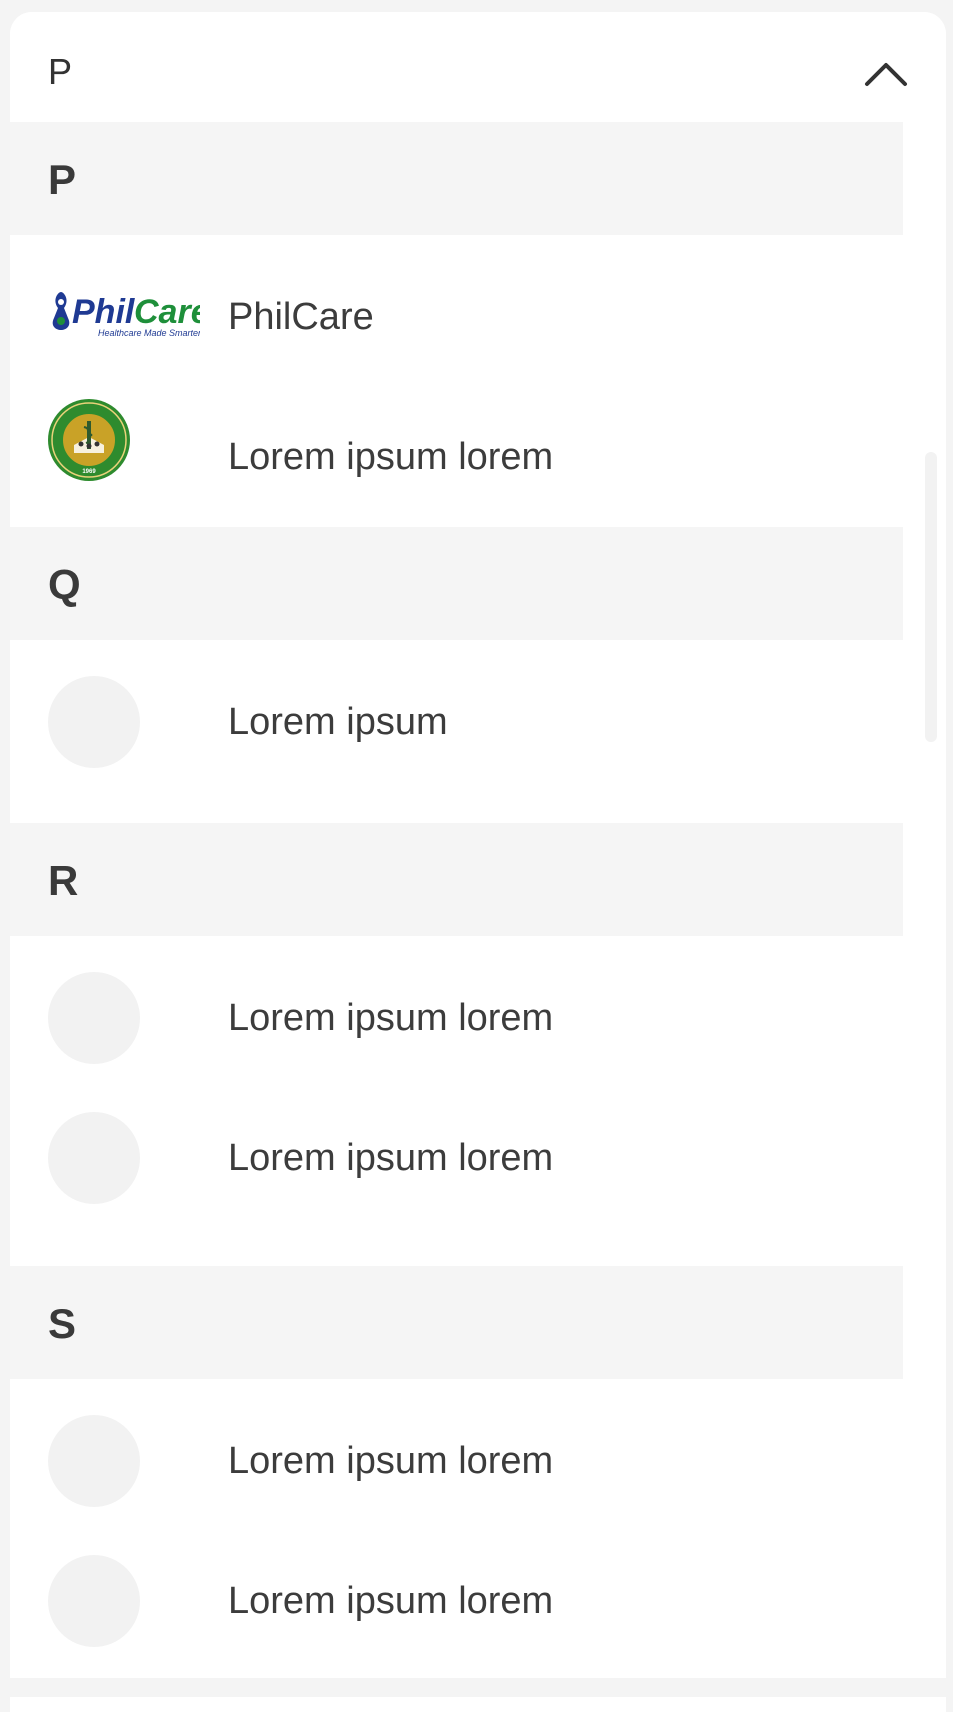 The image size is (953, 1712). What do you see at coordinates (301, 317) in the screenshot?
I see `item-label: PhilCare` at bounding box center [301, 317].